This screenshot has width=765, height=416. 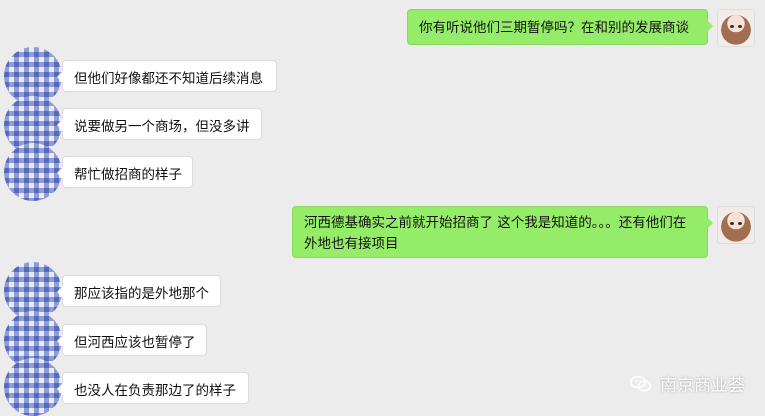 What do you see at coordinates (159, 124) in the screenshot?
I see `message-bubble: 说要做另一个商场，但没多讲` at bounding box center [159, 124].